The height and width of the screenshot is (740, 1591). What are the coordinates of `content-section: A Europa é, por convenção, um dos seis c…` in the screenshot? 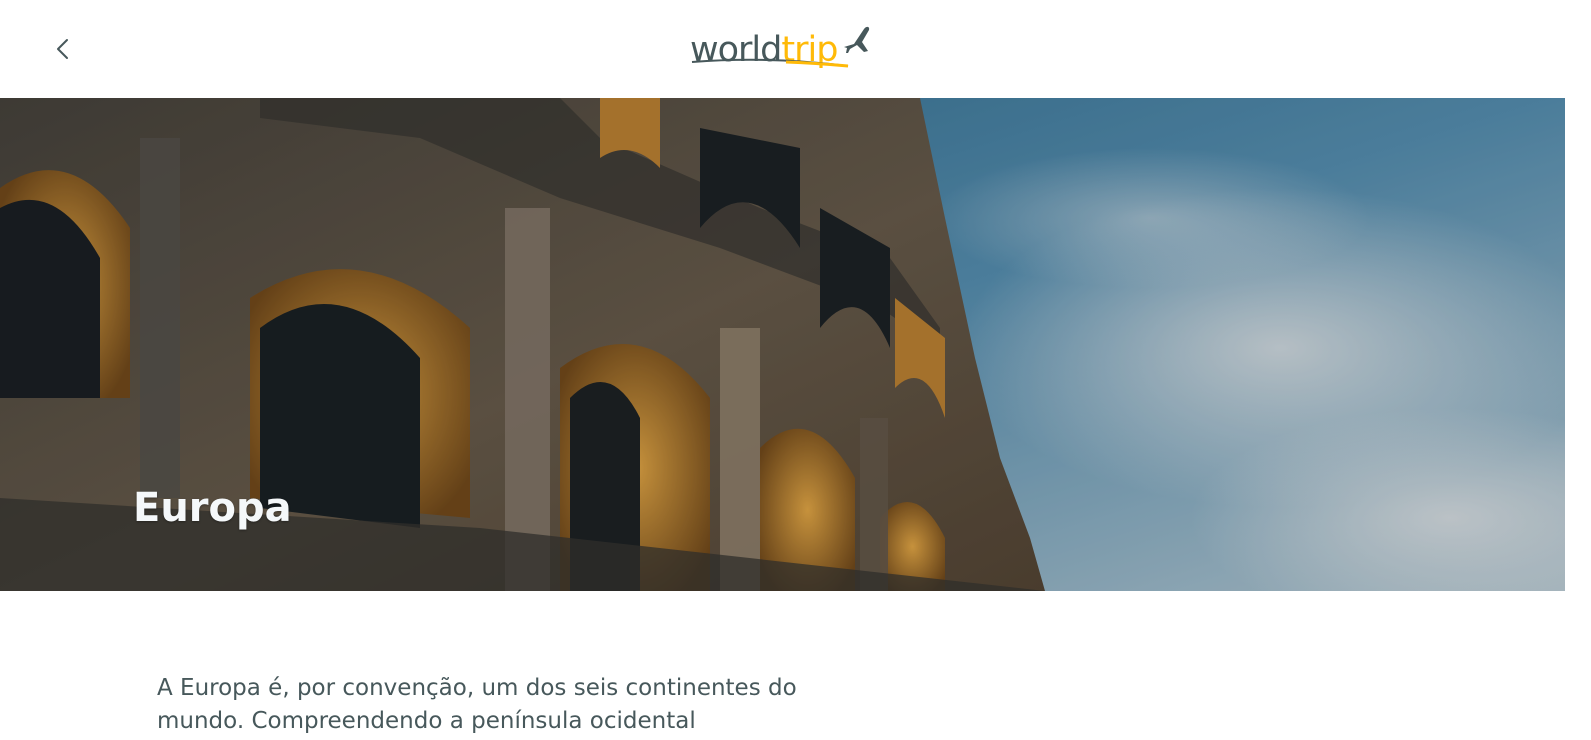 It's located at (477, 705).